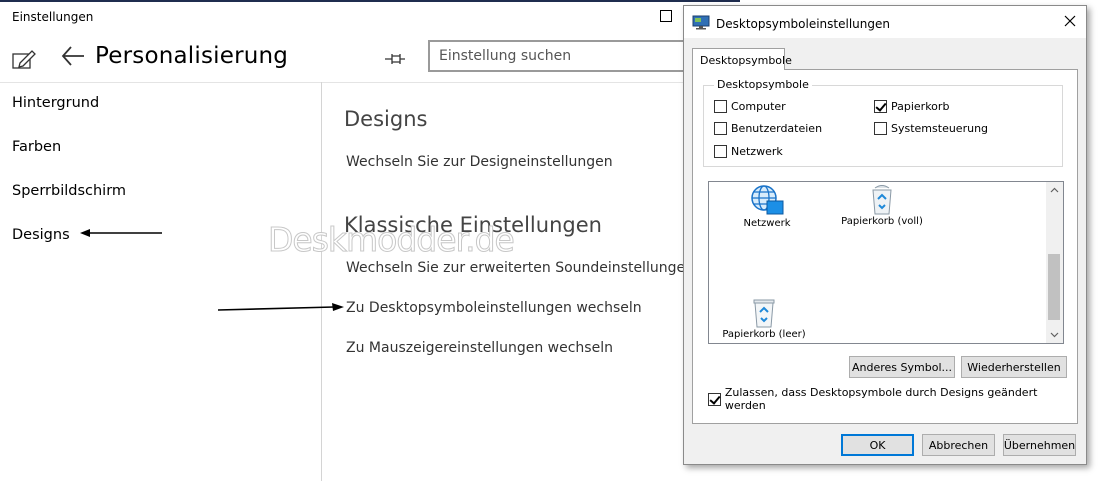  I want to click on scroll-down-icon, so click(1054, 334).